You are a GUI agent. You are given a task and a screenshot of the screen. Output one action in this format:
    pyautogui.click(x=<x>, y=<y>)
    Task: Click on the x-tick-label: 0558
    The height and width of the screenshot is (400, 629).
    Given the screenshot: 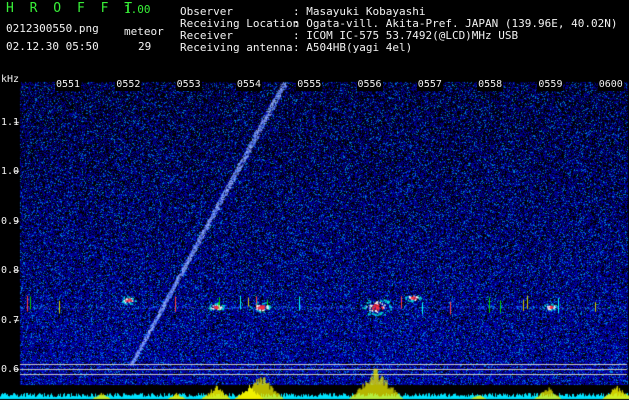 What is the action you would take?
    pyautogui.click(x=490, y=85)
    